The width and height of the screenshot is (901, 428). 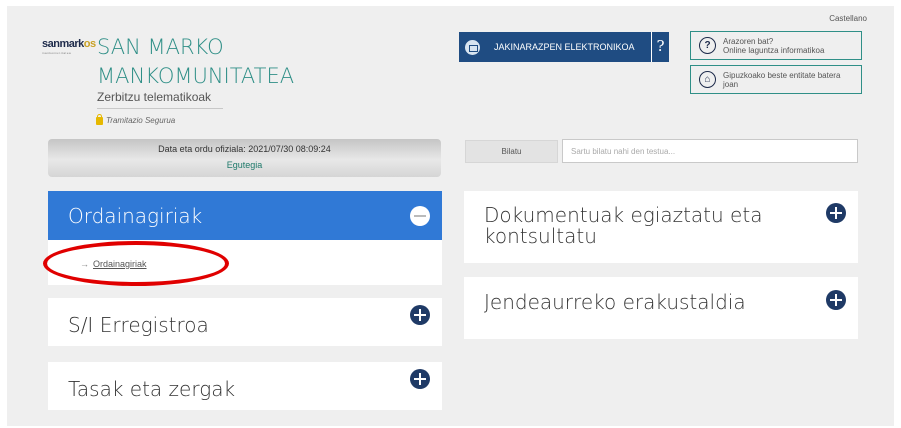 I want to click on card-tasak-header: Tasak eta zergak, so click(x=245, y=386).